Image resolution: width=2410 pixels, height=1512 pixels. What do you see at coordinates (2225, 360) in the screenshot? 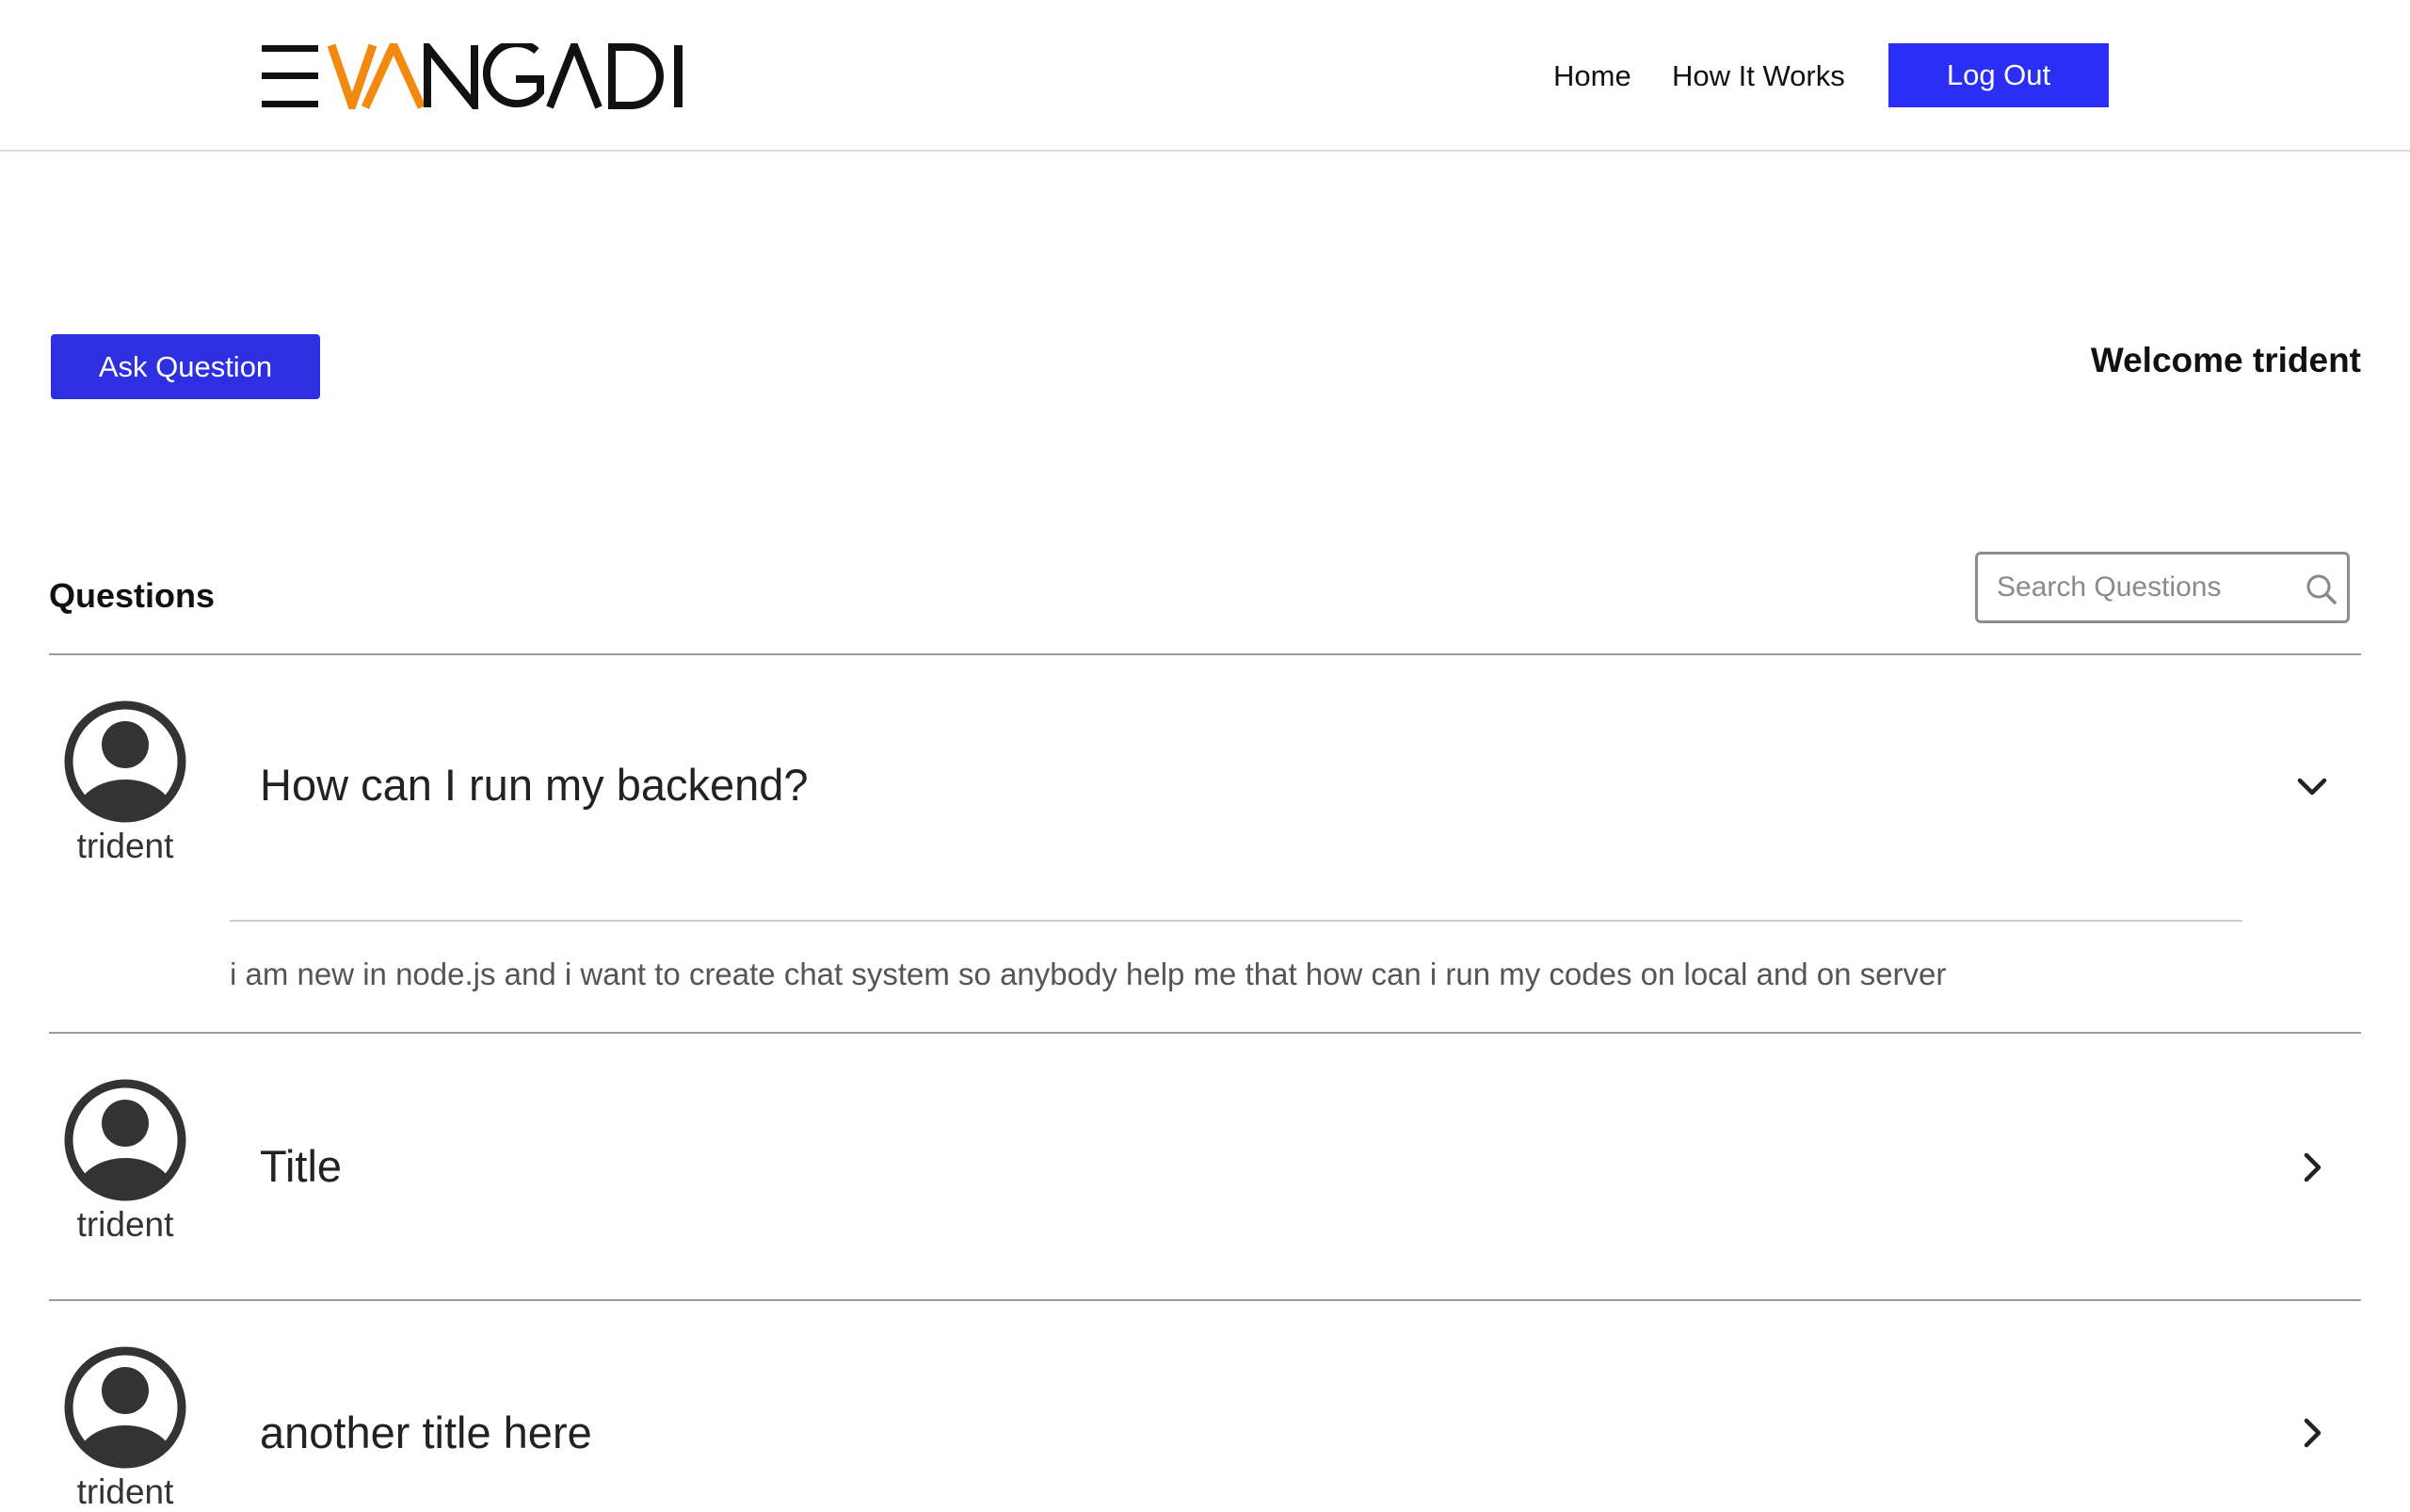
I see `welcome-message: Welcome trident` at bounding box center [2225, 360].